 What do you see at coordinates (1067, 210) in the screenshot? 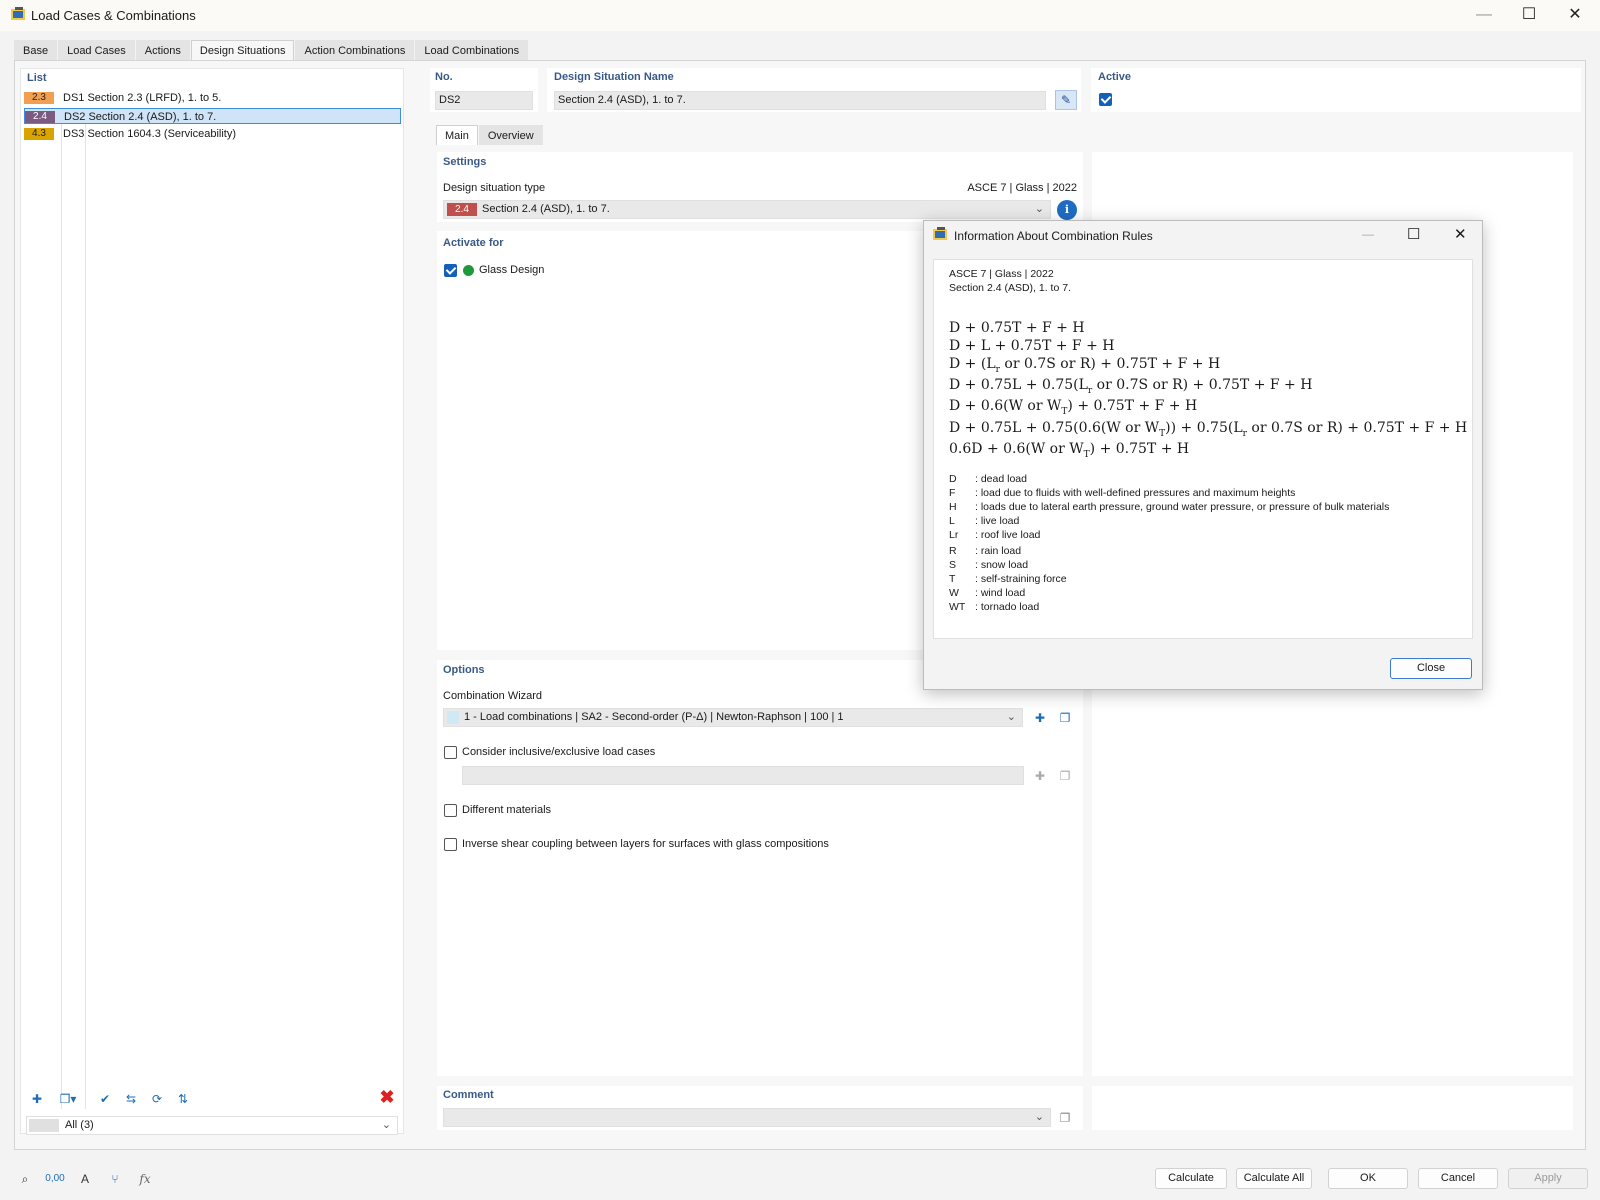
I see `info-icon: i` at bounding box center [1067, 210].